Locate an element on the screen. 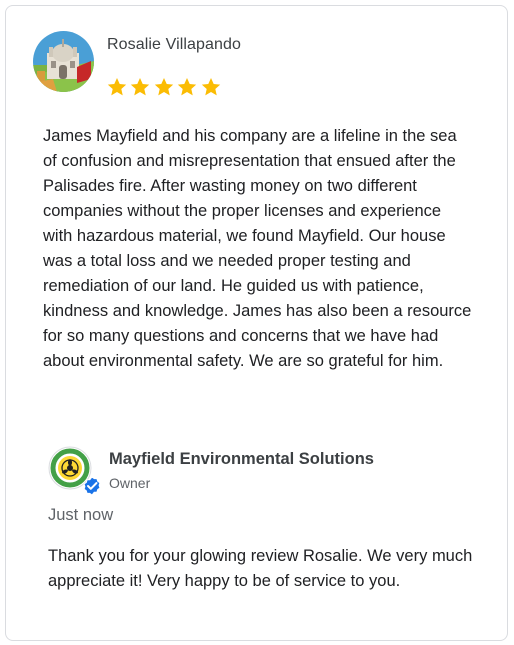 This screenshot has height=645, width=514. reviewer-name: Rosalie Villapando is located at coordinates (174, 45).